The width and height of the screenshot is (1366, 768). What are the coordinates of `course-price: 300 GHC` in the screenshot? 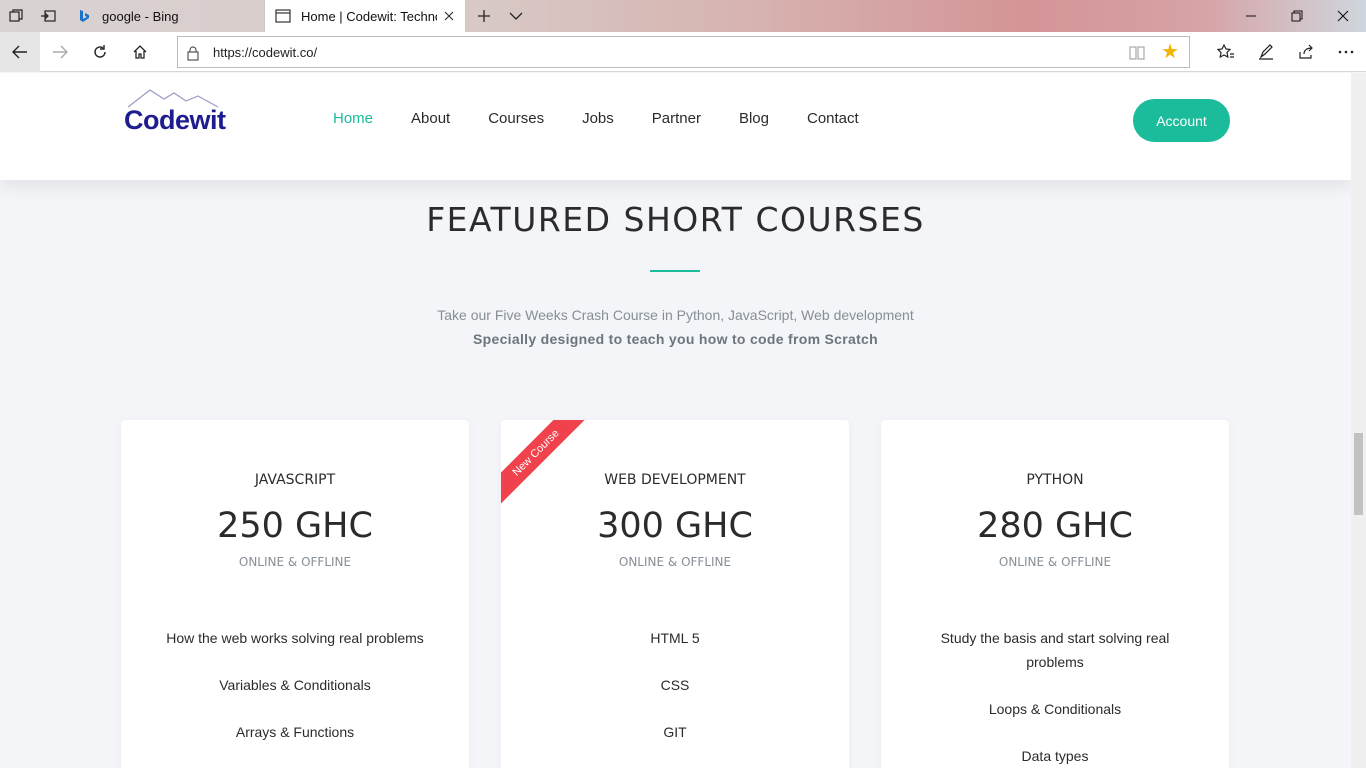 It's located at (675, 526).